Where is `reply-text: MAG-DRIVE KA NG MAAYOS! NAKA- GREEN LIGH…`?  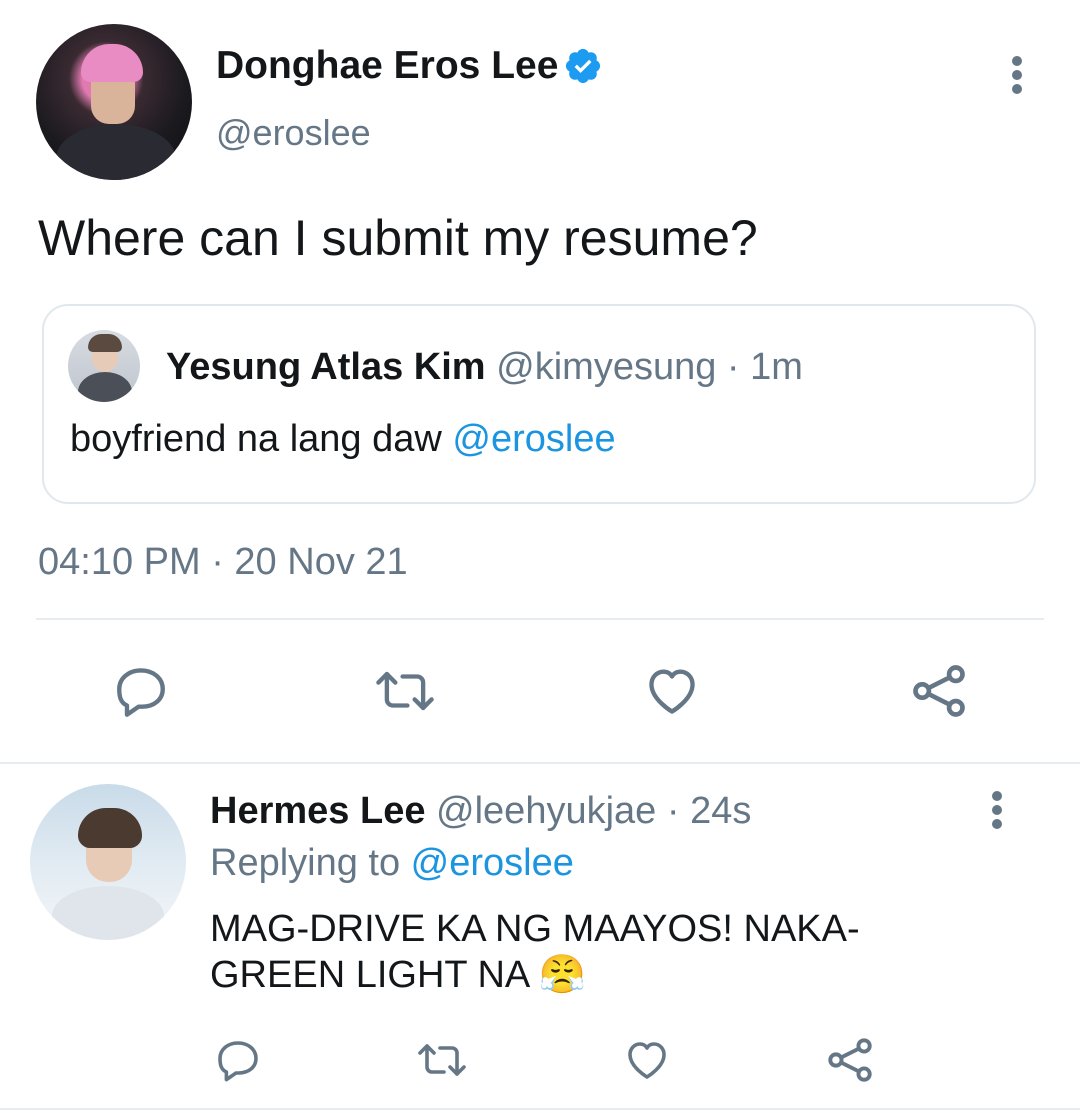
reply-text: MAG-DRIVE KA NG MAAYOS! NAKA- GREEN LIGH… is located at coordinates (535, 952).